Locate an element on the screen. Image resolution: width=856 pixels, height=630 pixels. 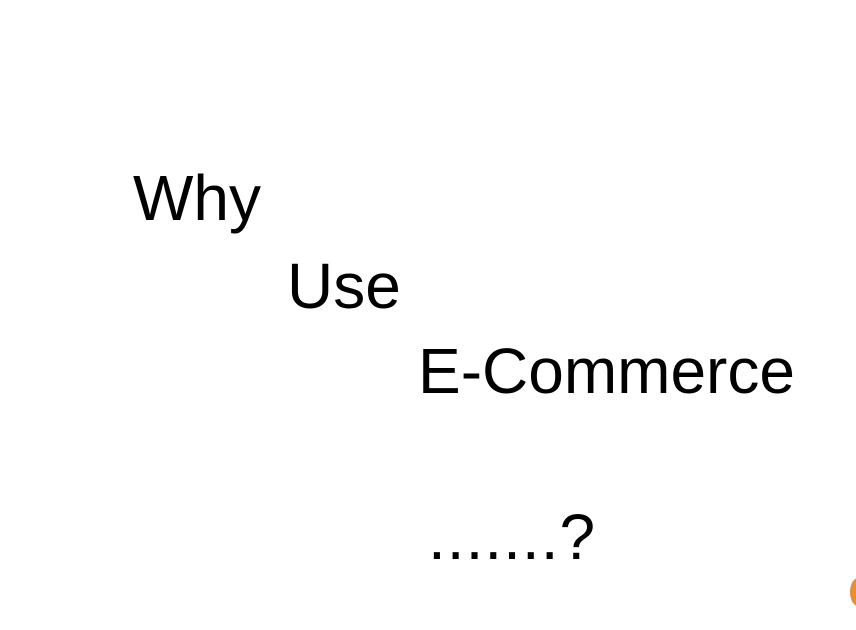
title-ellipsis-question: .......? is located at coordinates (512, 537).